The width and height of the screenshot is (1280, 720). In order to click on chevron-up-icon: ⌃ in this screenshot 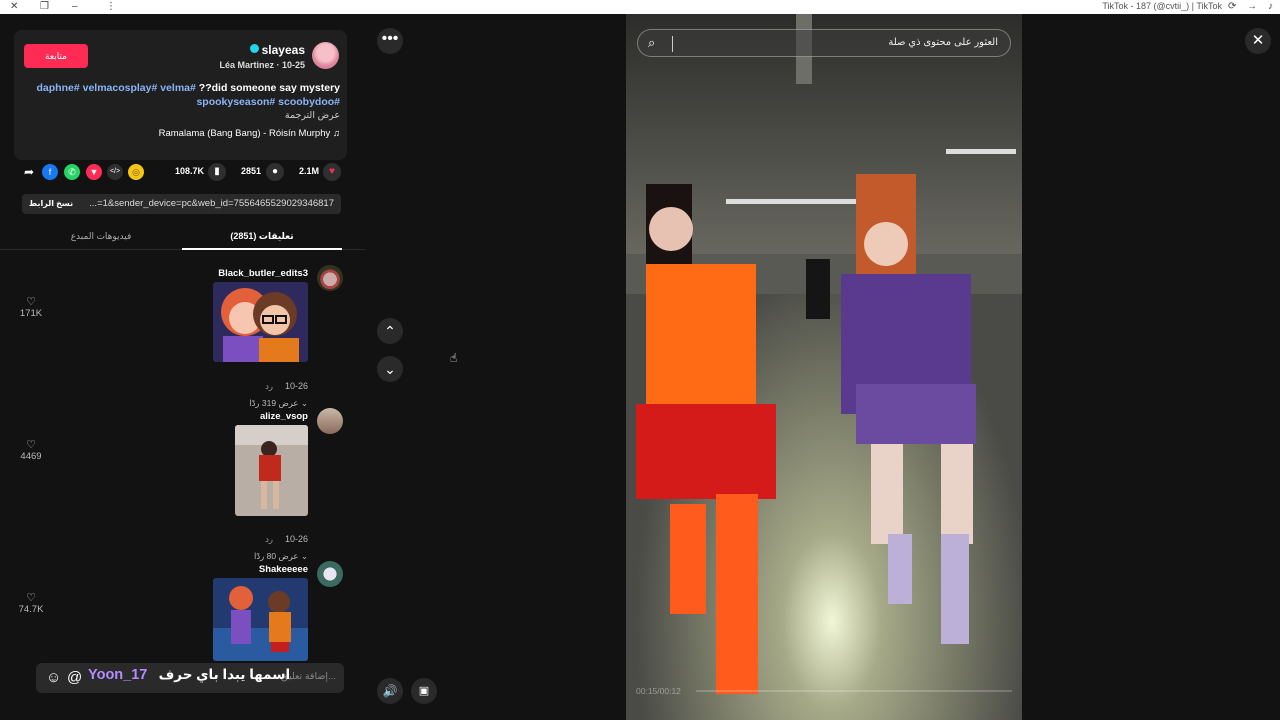, I will do `click(390, 331)`.